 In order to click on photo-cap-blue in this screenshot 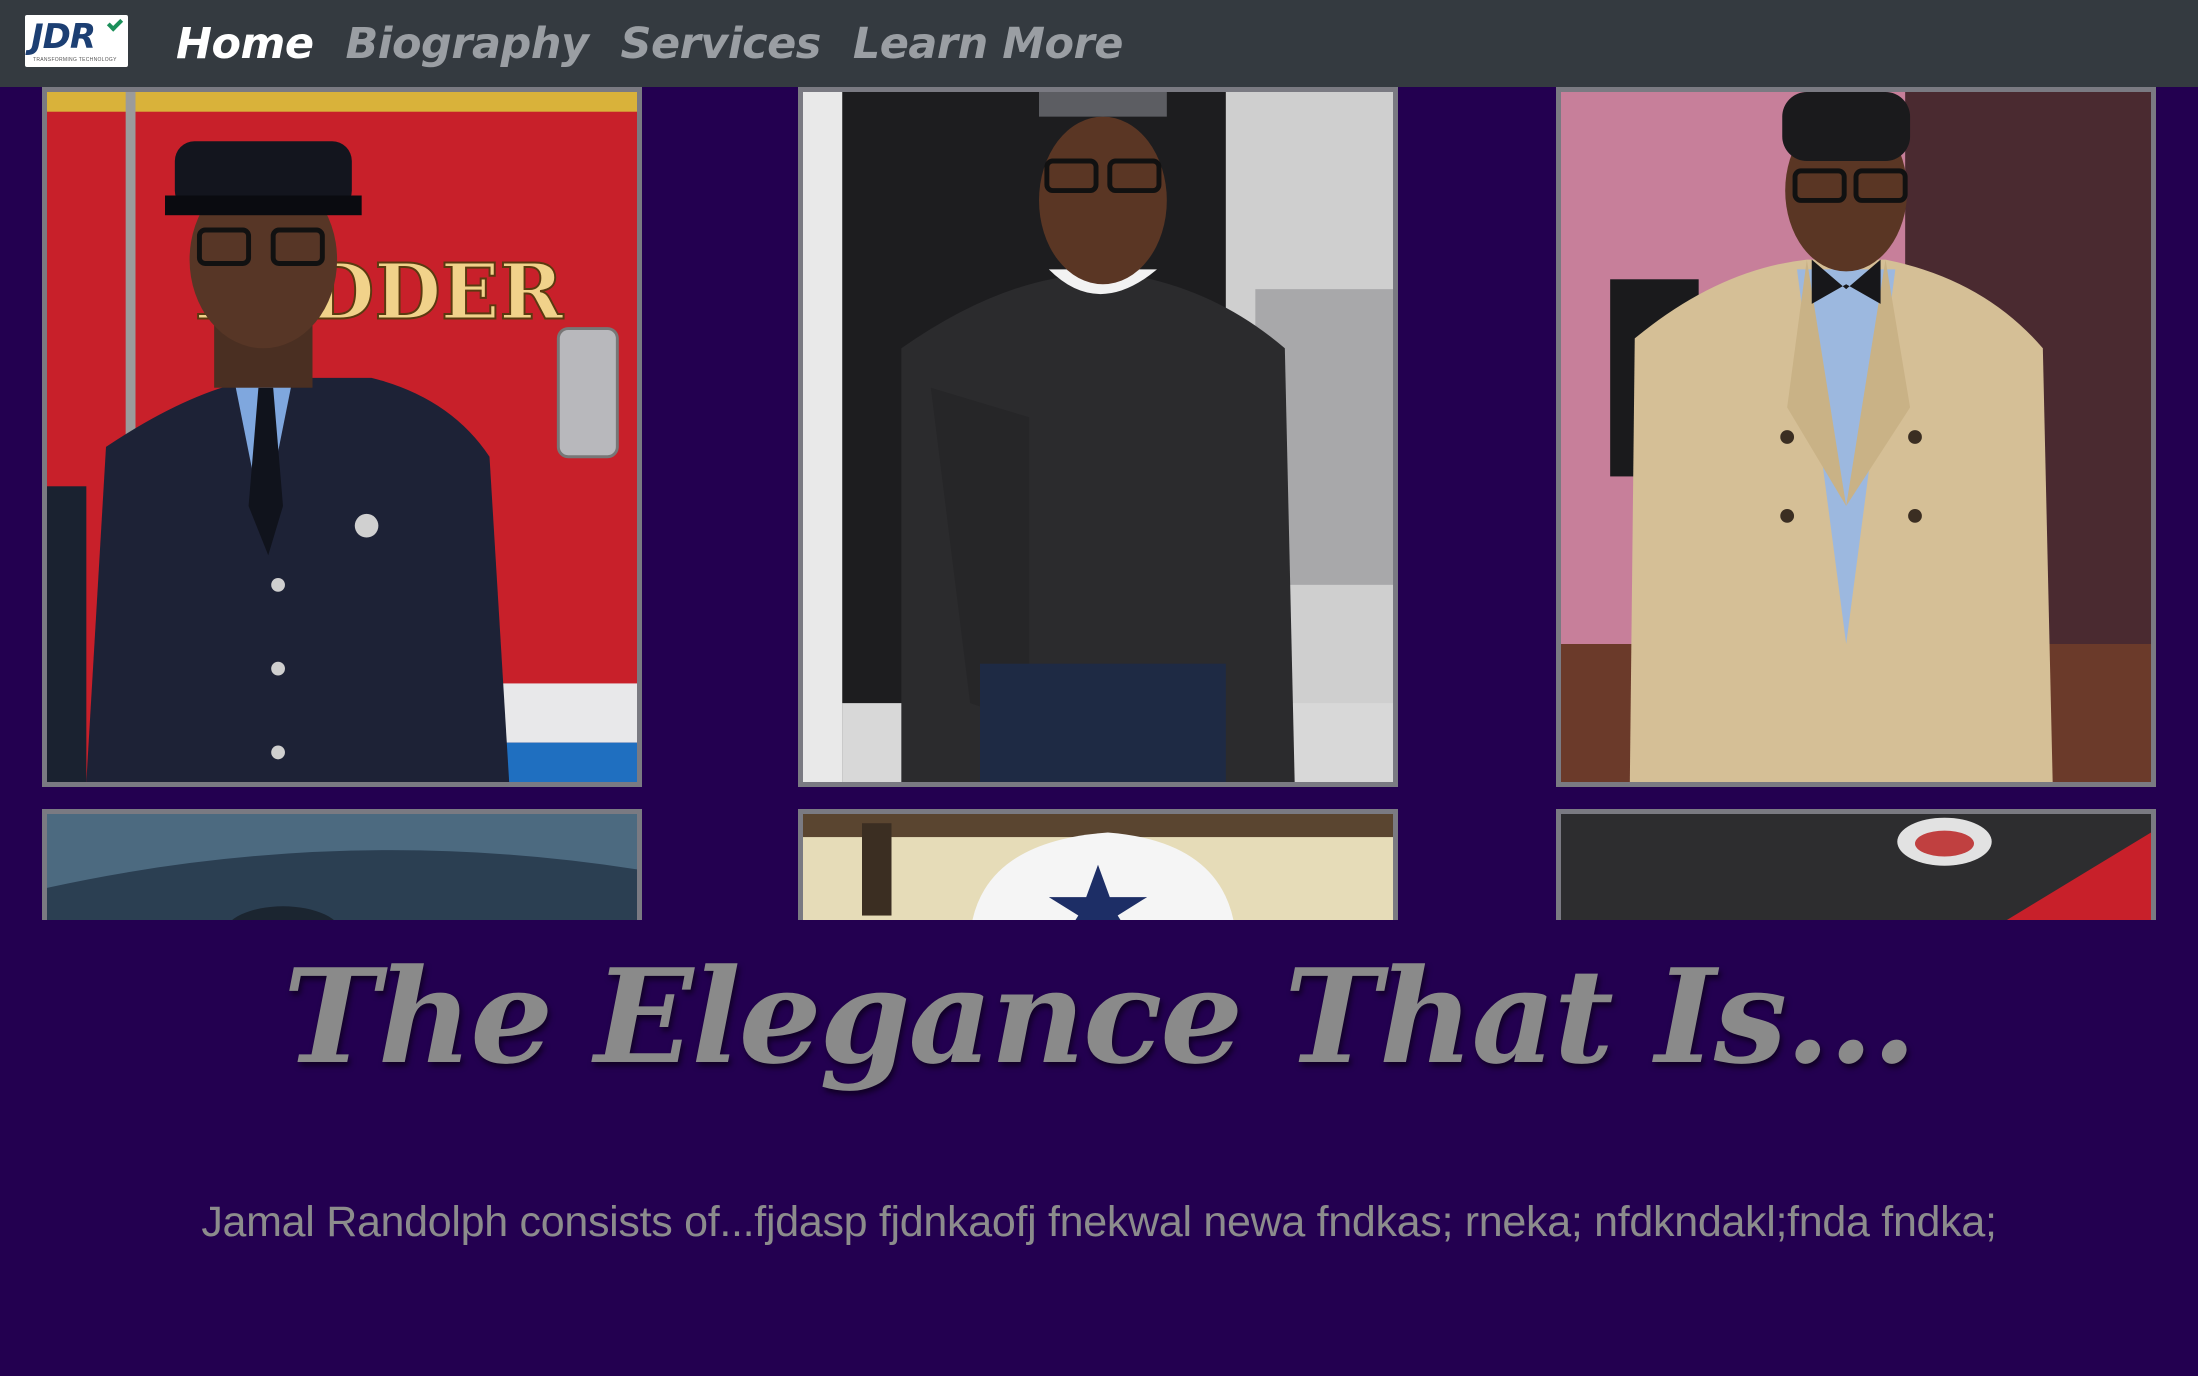, I will do `click(342, 864)`.